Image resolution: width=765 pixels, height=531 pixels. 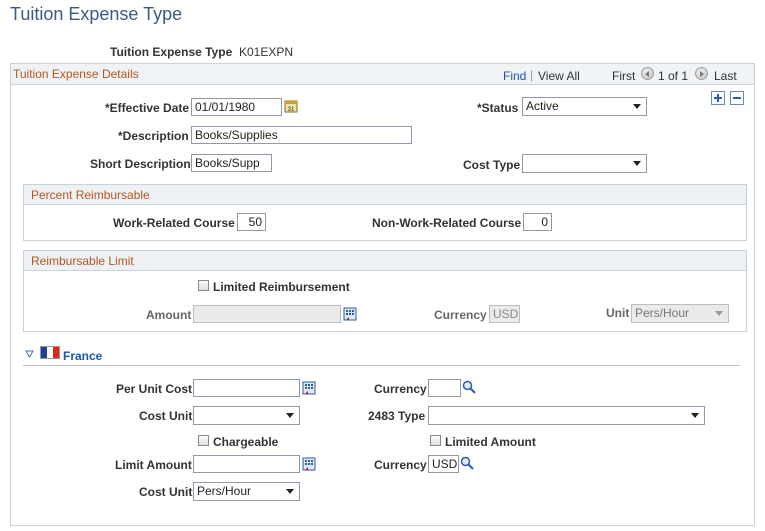 I want to click on next-row-icon, so click(x=701, y=73).